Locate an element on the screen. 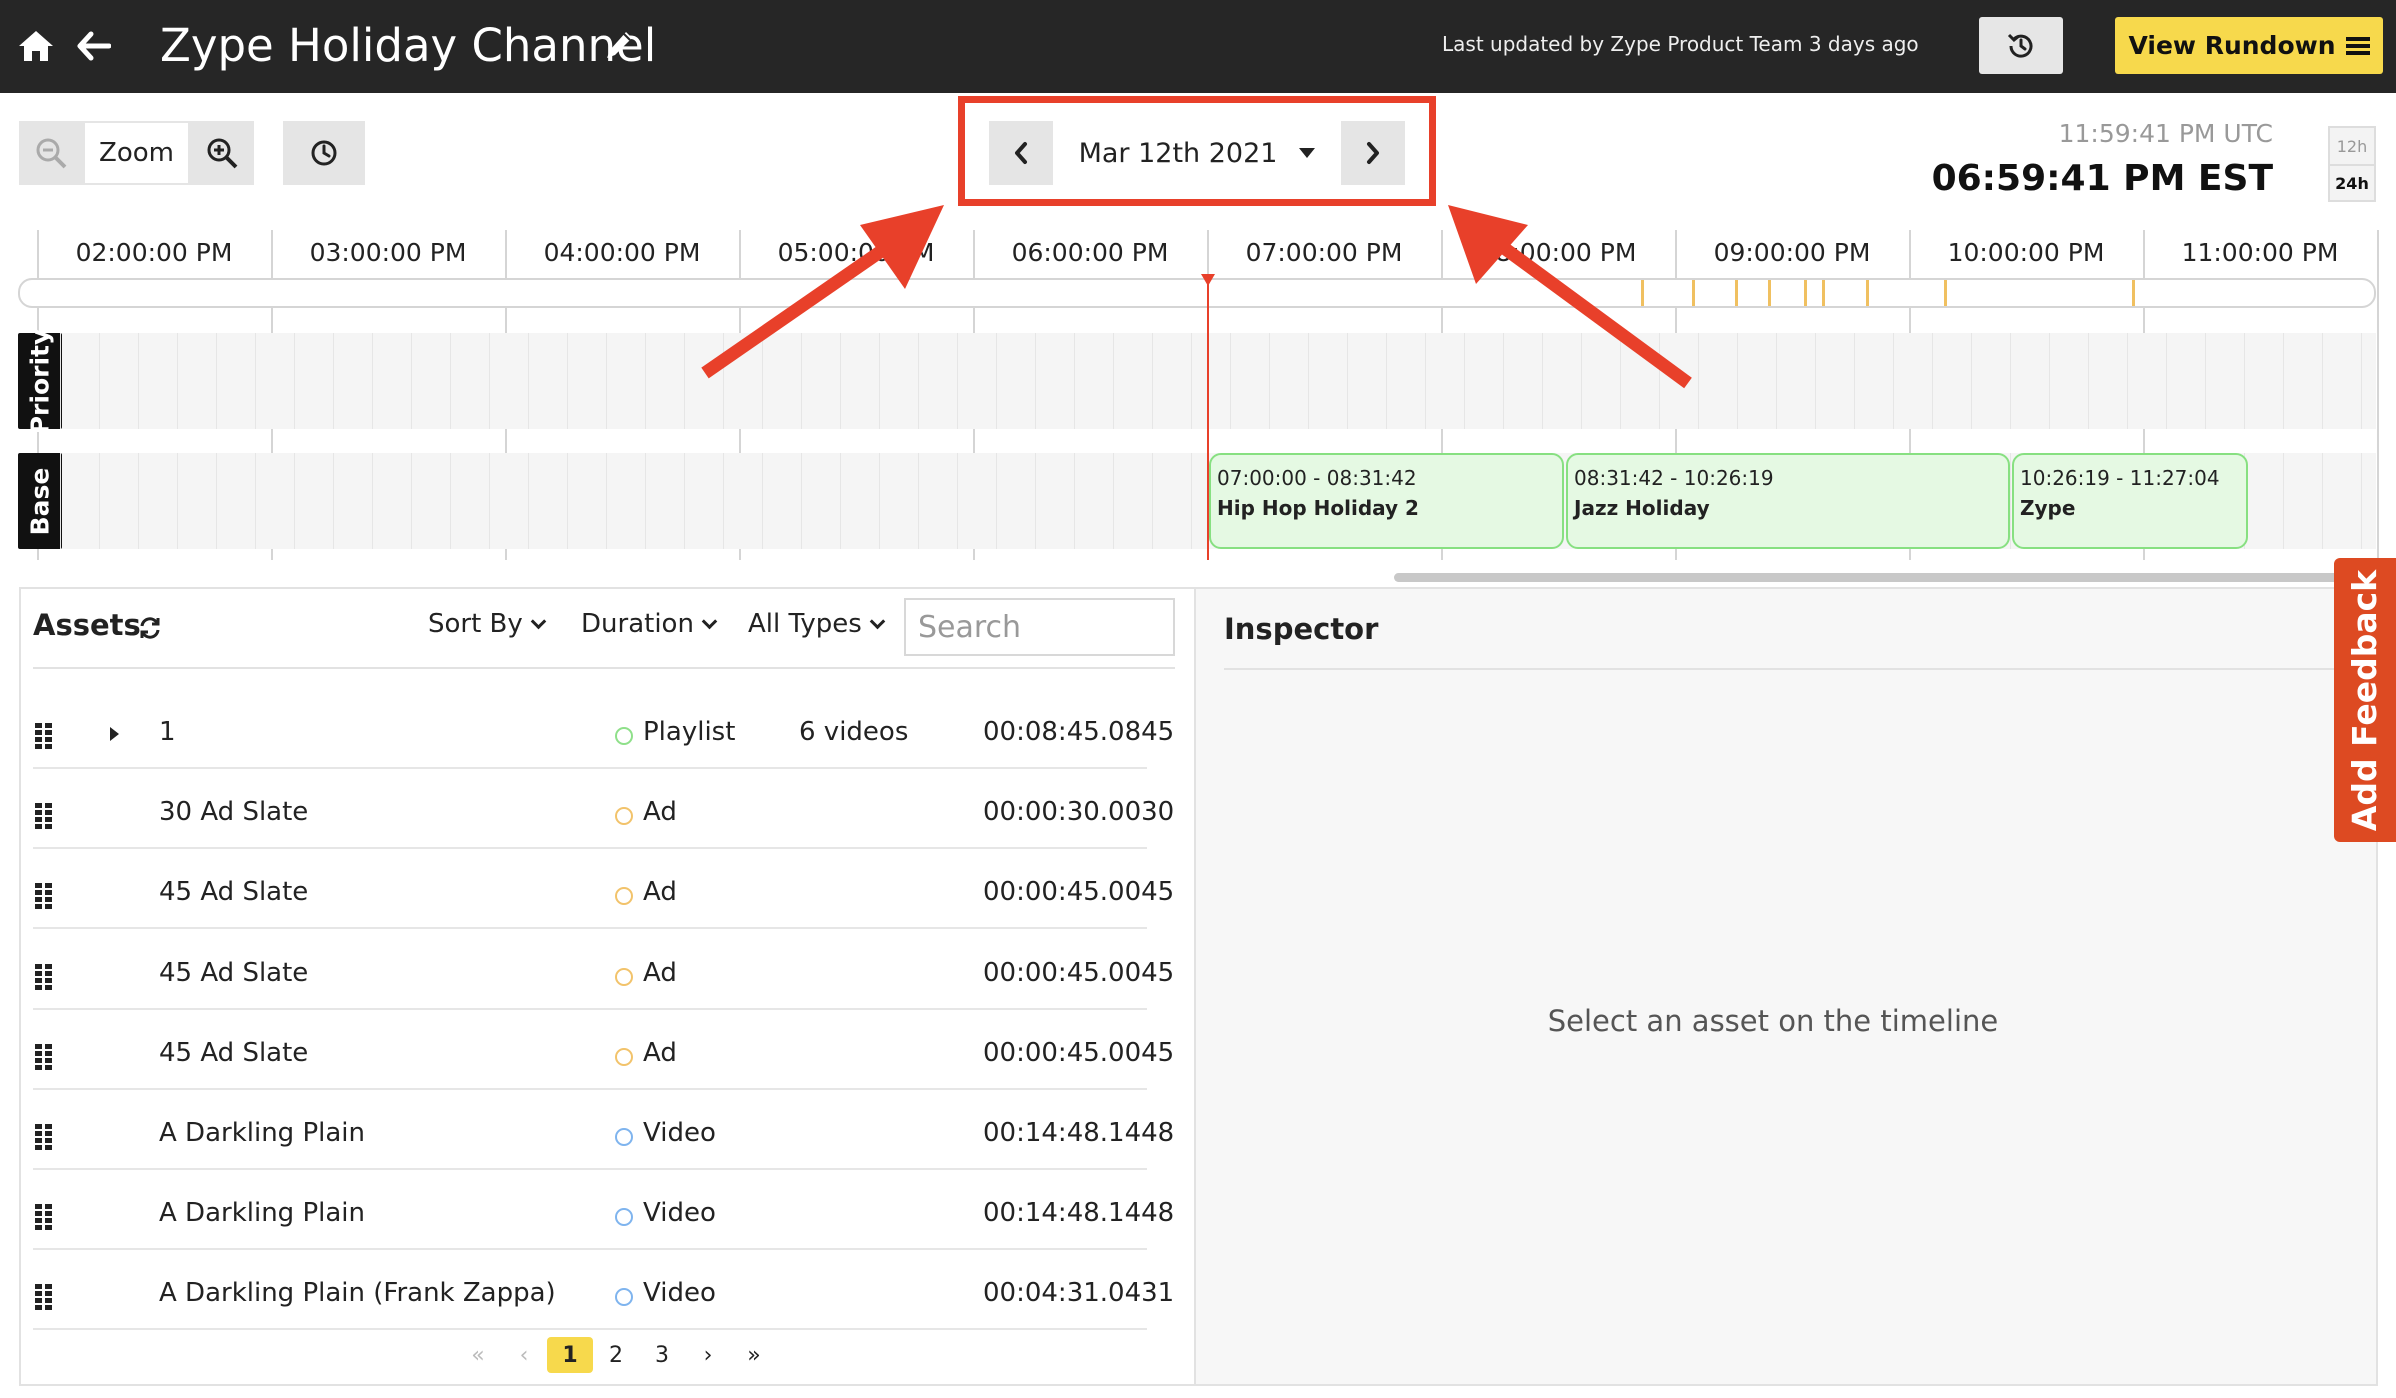  priority-lane-label: Priority is located at coordinates (40, 381).